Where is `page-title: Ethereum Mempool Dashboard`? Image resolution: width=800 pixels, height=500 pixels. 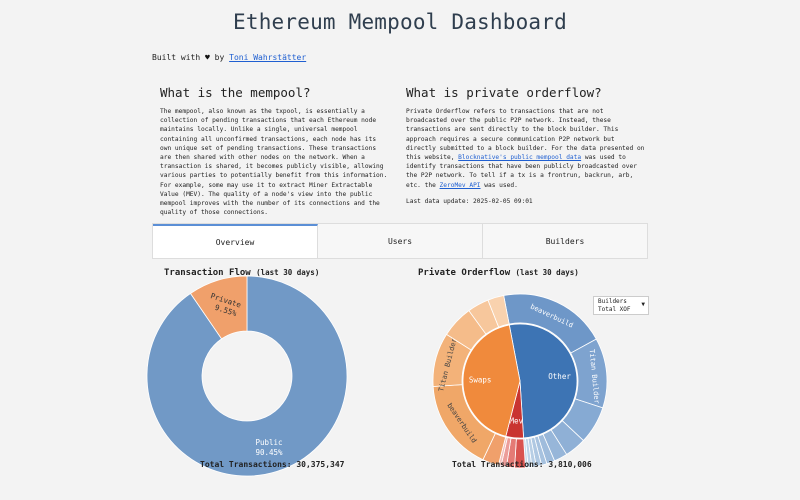
page-title: Ethereum Mempool Dashboard is located at coordinates (400, 22).